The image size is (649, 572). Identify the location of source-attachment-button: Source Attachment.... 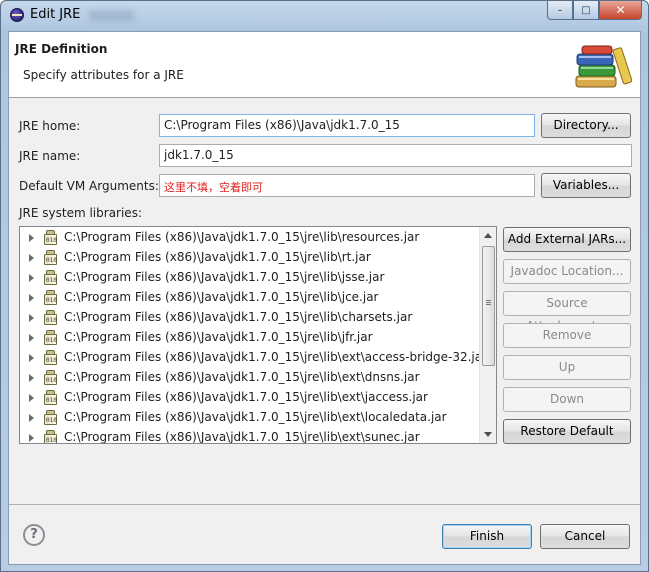
(567, 312).